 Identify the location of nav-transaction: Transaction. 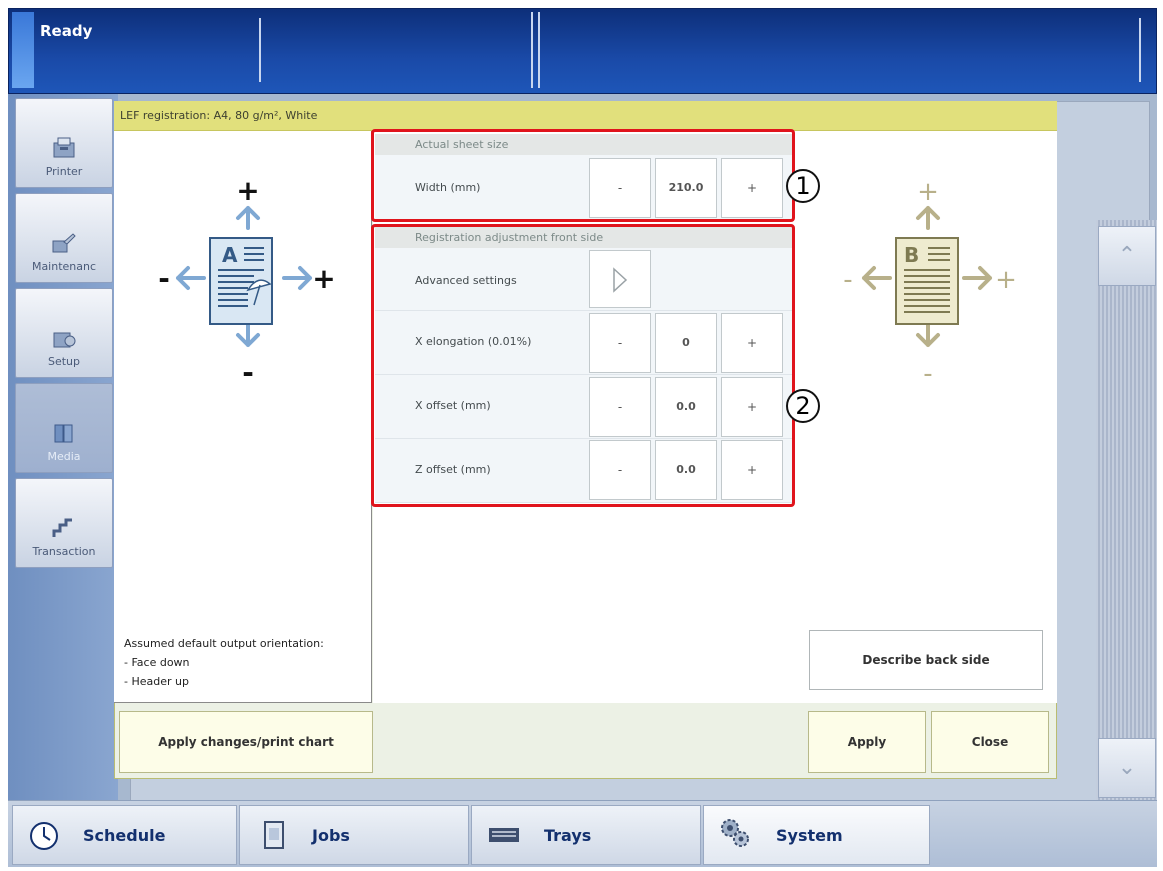
(64, 523).